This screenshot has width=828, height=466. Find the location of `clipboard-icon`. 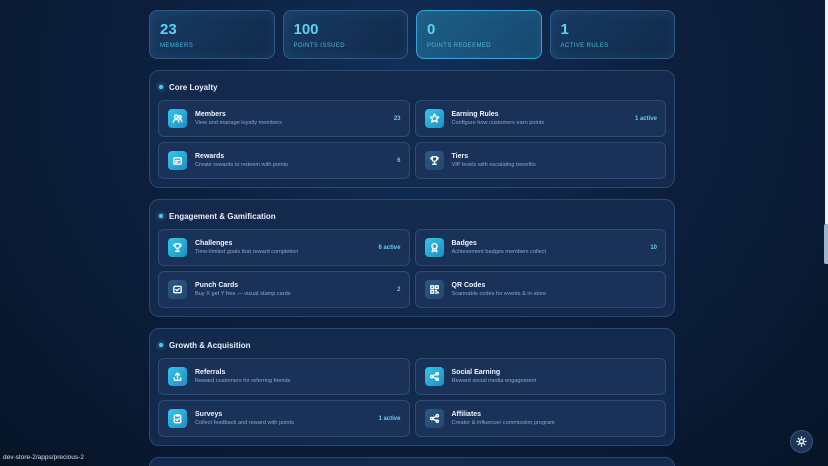

clipboard-icon is located at coordinates (177, 418).